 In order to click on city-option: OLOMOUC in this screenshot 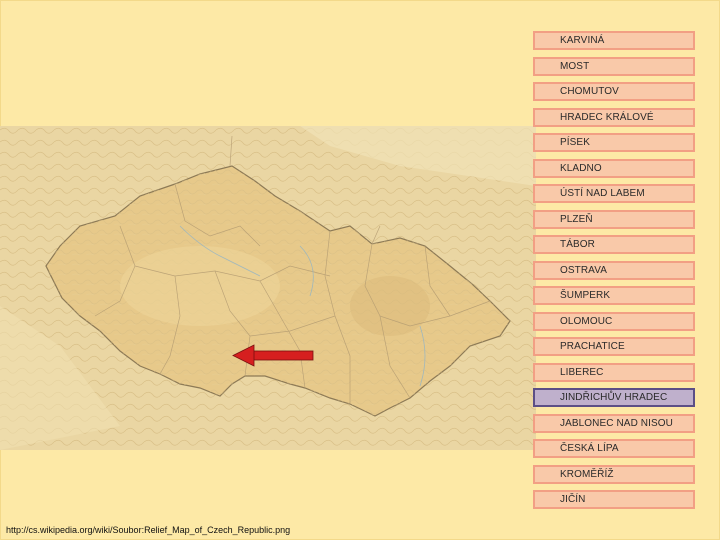, I will do `click(614, 321)`.